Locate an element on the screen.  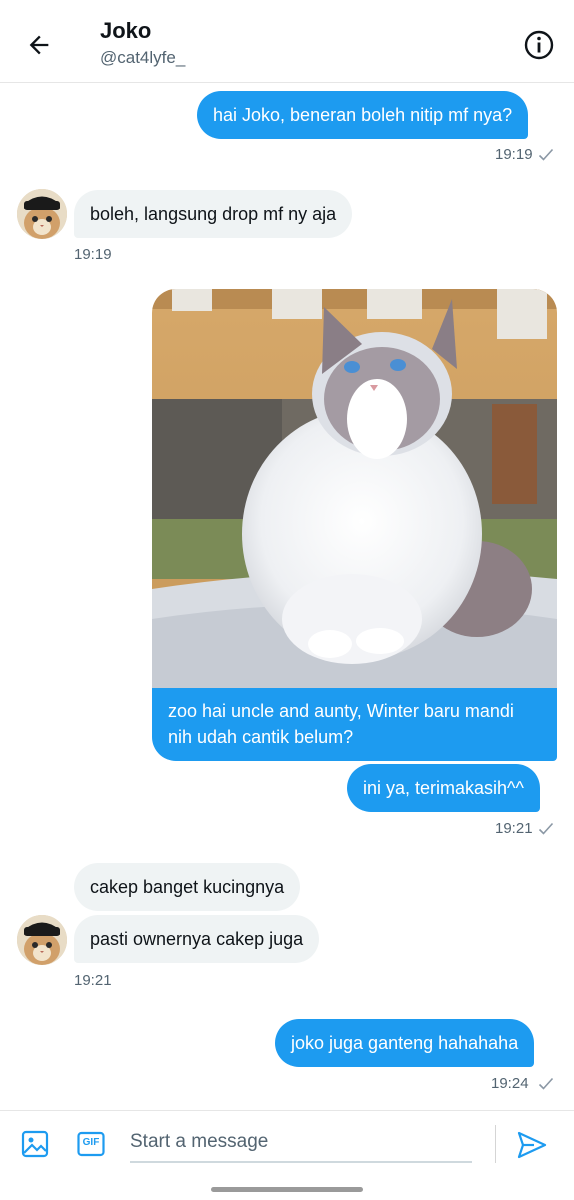
message-input-wrapper is located at coordinates (301, 1144).